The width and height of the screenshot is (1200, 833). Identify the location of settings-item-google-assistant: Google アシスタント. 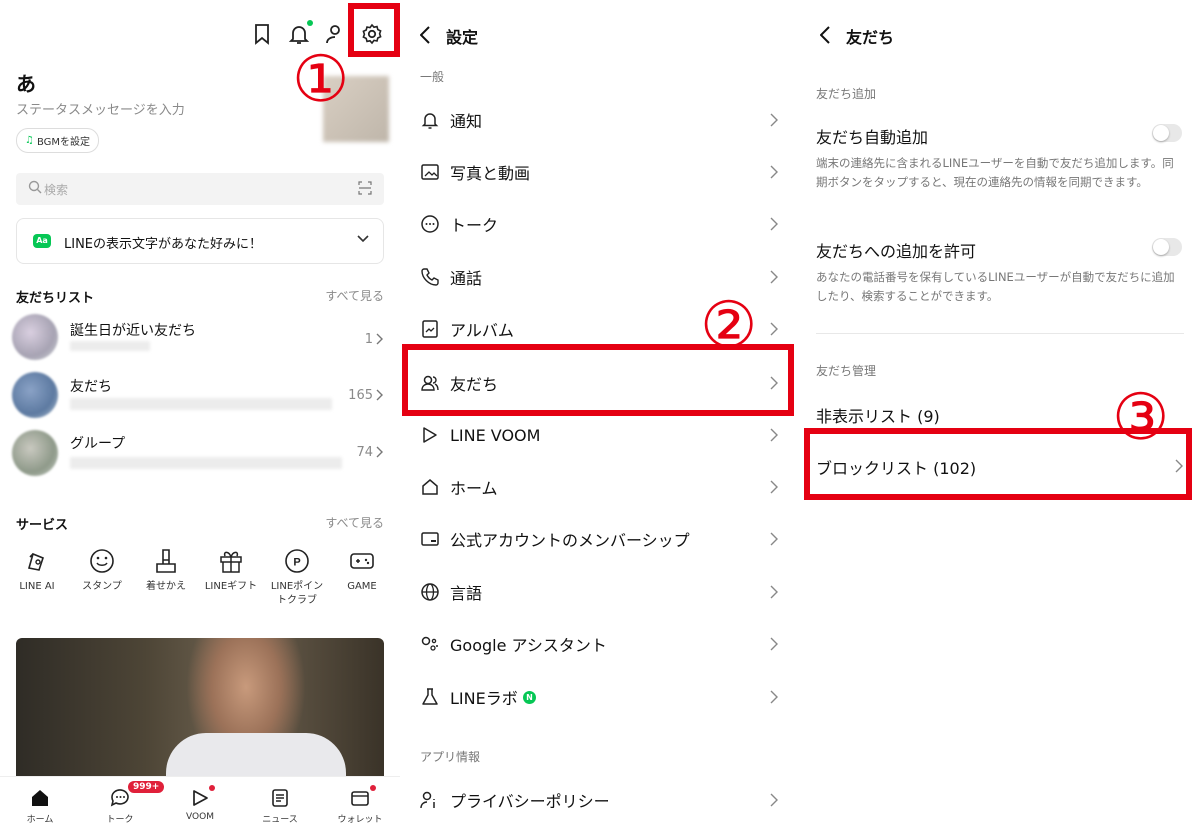
(600, 644).